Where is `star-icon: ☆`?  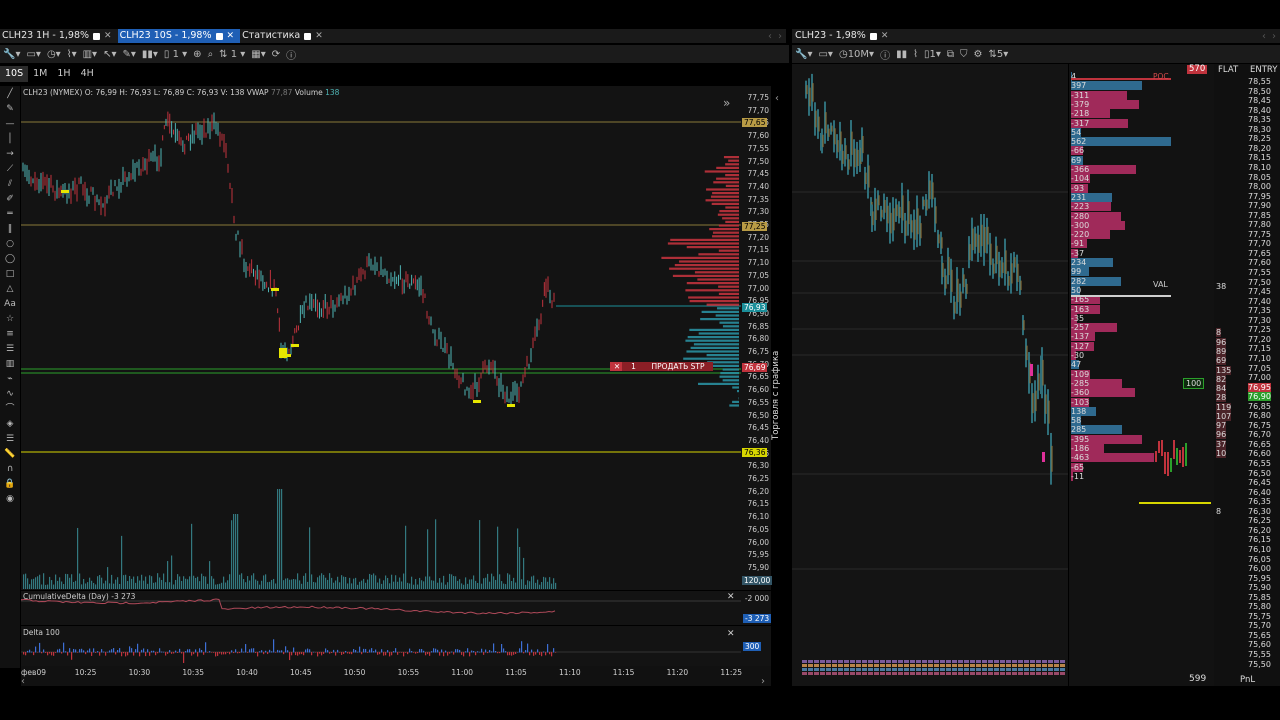 star-icon: ☆ is located at coordinates (10, 319).